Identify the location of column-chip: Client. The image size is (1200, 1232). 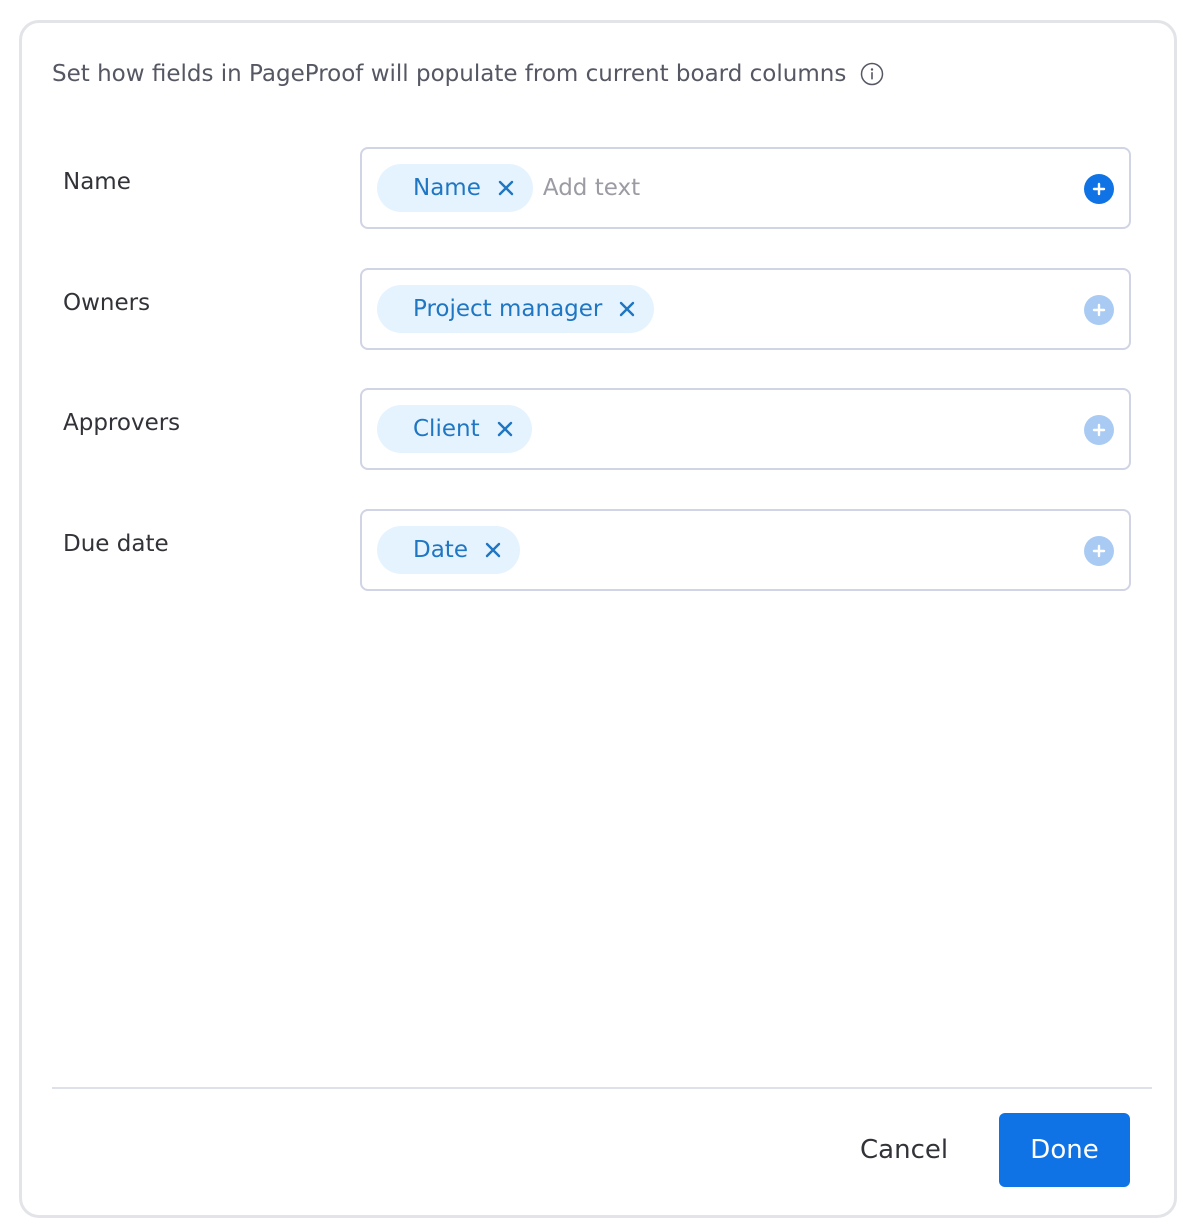
(454, 429).